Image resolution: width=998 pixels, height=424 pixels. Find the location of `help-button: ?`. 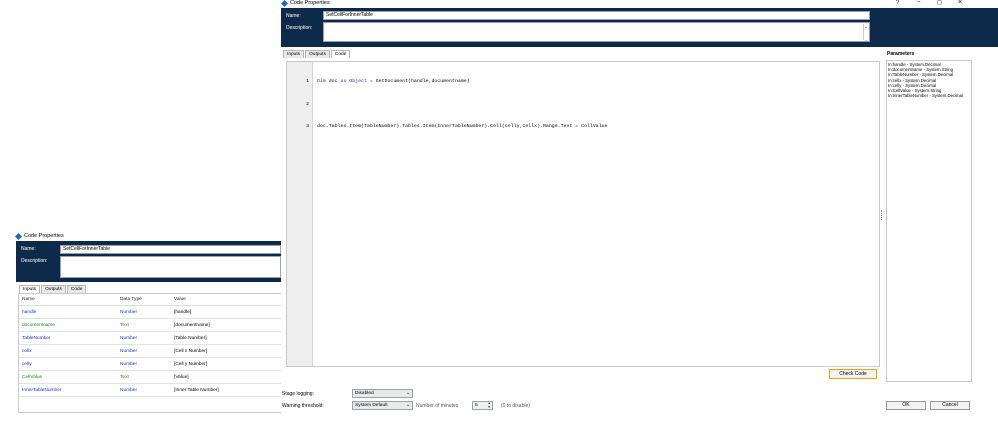

help-button: ? is located at coordinates (897, 3).